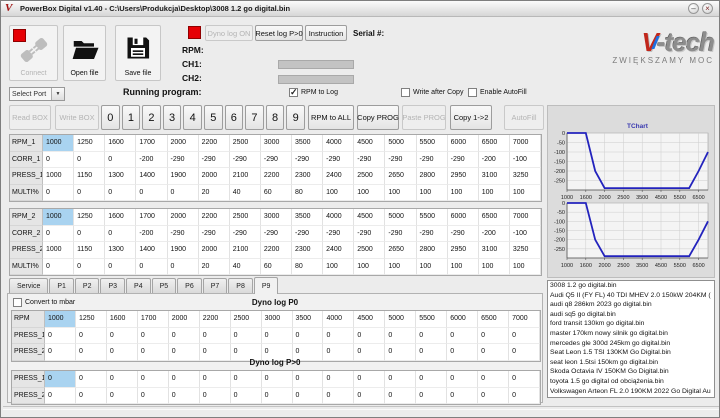 Image resolution: width=720 pixels, height=418 pixels. What do you see at coordinates (463, 250) in the screenshot?
I see `table-cell: 2950` at bounding box center [463, 250].